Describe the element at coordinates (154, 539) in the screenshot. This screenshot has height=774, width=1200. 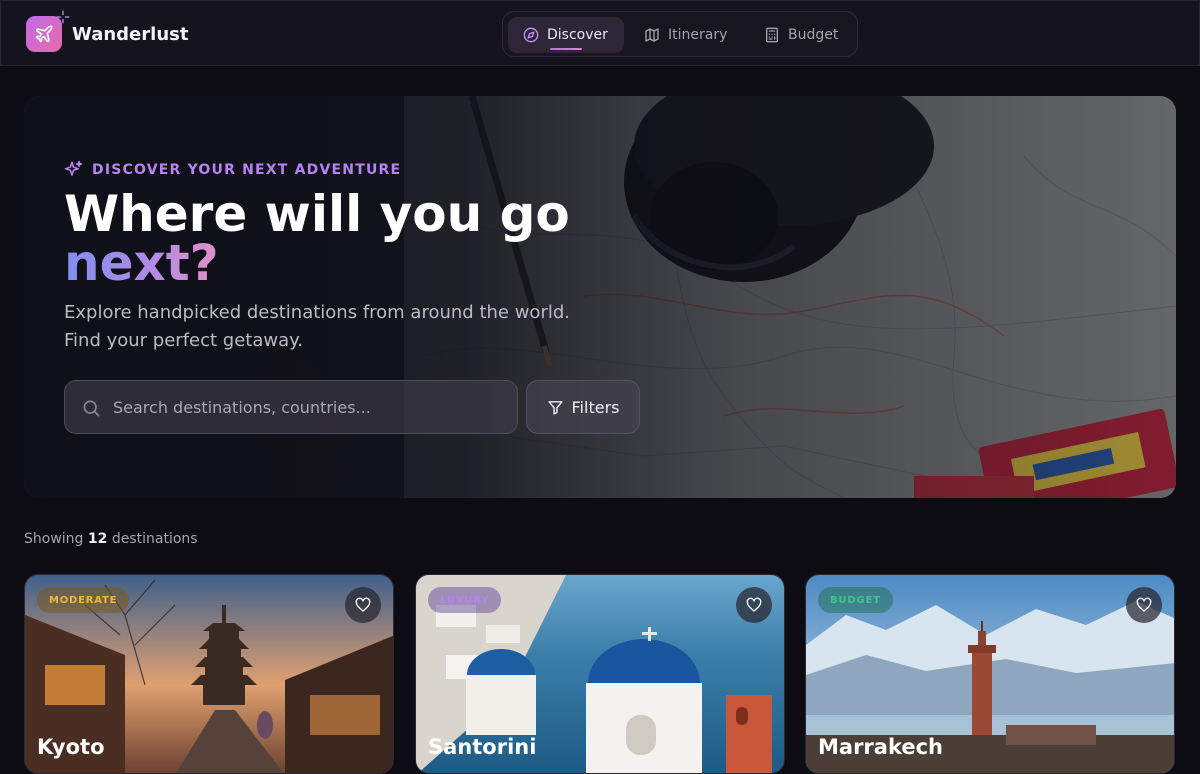
I see `results-suffix: destinations` at that location.